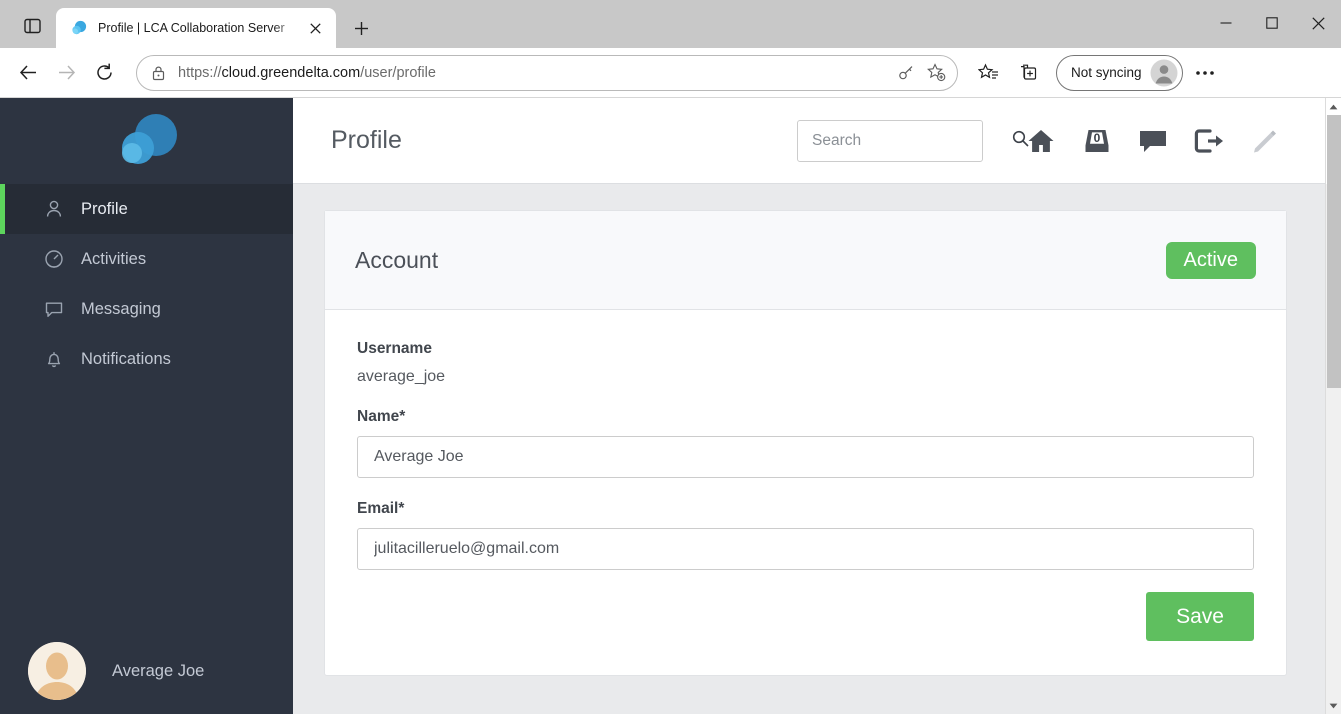  I want to click on search-box, so click(913, 140).